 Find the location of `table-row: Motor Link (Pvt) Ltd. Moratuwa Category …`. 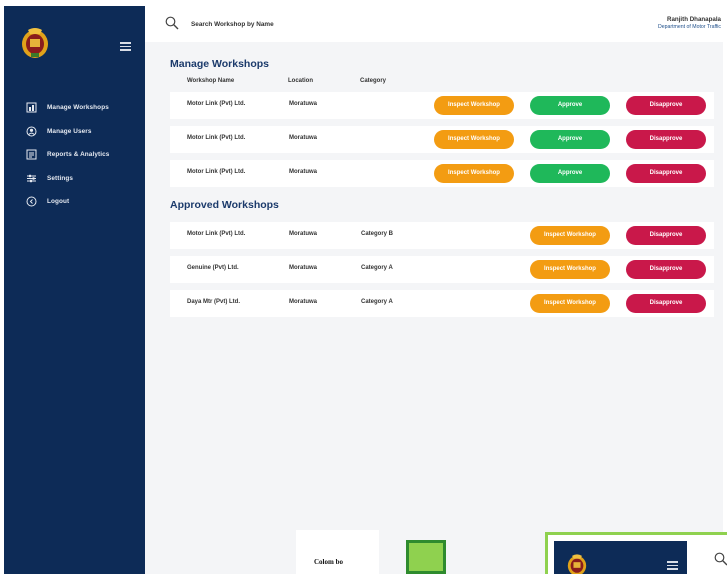

table-row: Motor Link (Pvt) Ltd. Moratuwa Category … is located at coordinates (442, 235).